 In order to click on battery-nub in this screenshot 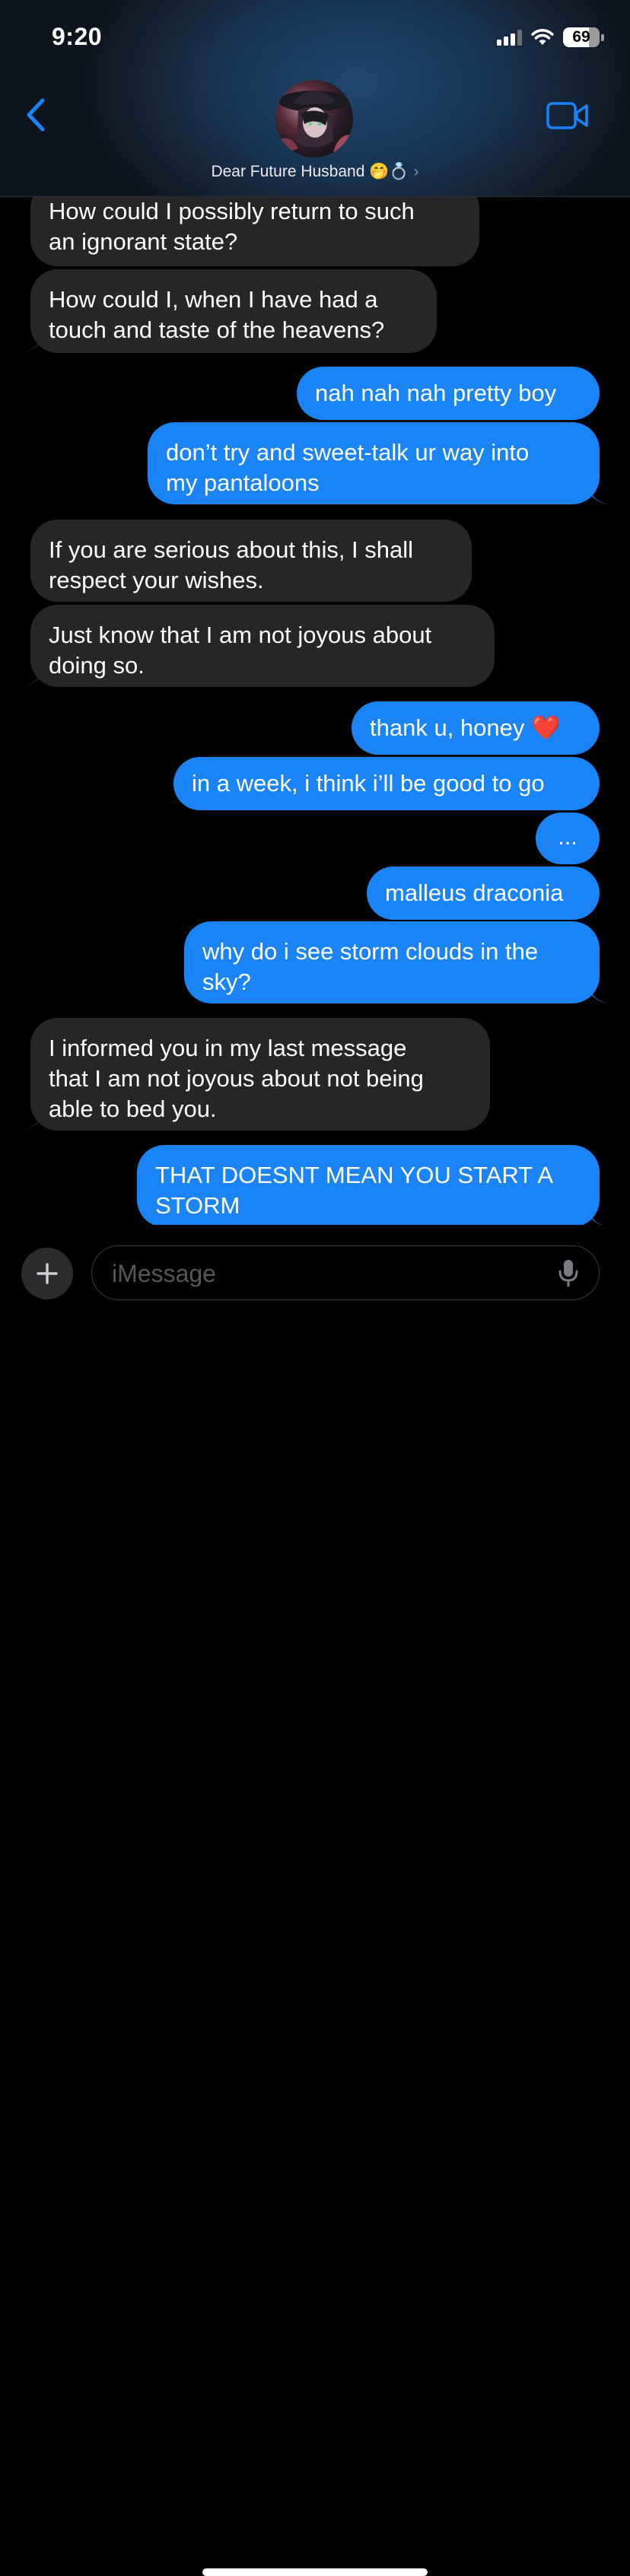, I will do `click(603, 37)`.